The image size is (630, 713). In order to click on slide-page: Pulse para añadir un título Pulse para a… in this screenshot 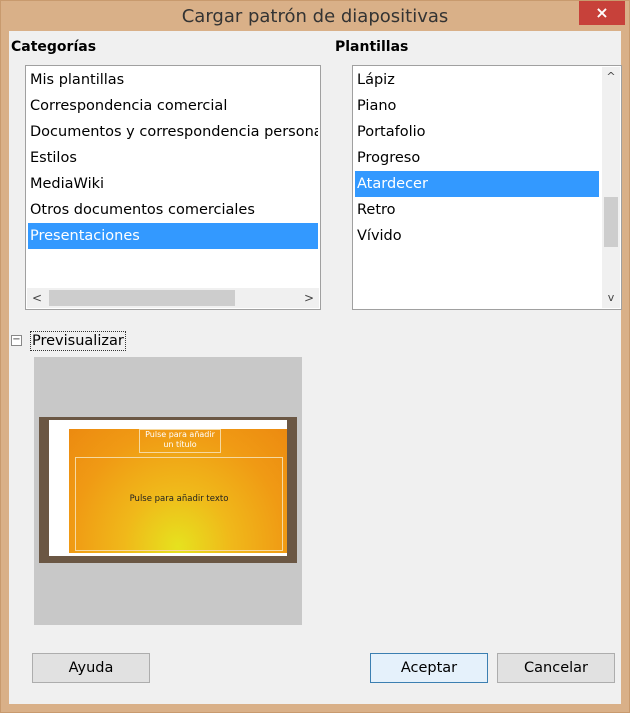, I will do `click(168, 488)`.